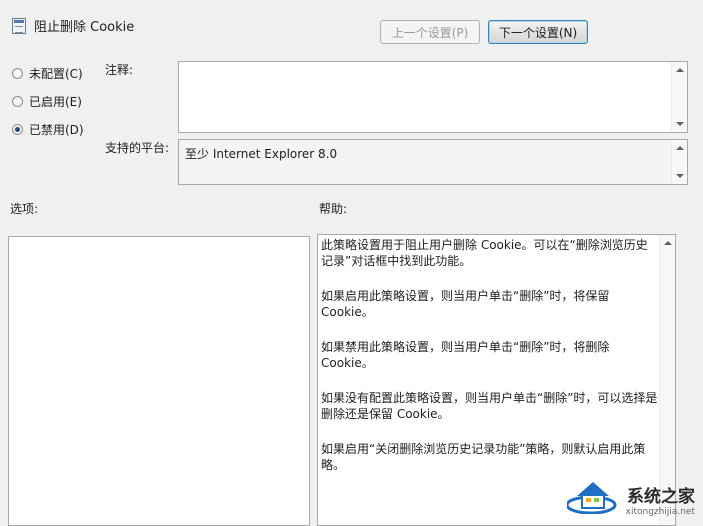 Image resolution: width=703 pixels, height=526 pixels. What do you see at coordinates (660, 512) in the screenshot?
I see `watermark-subtext: xitongzhijia.net` at bounding box center [660, 512].